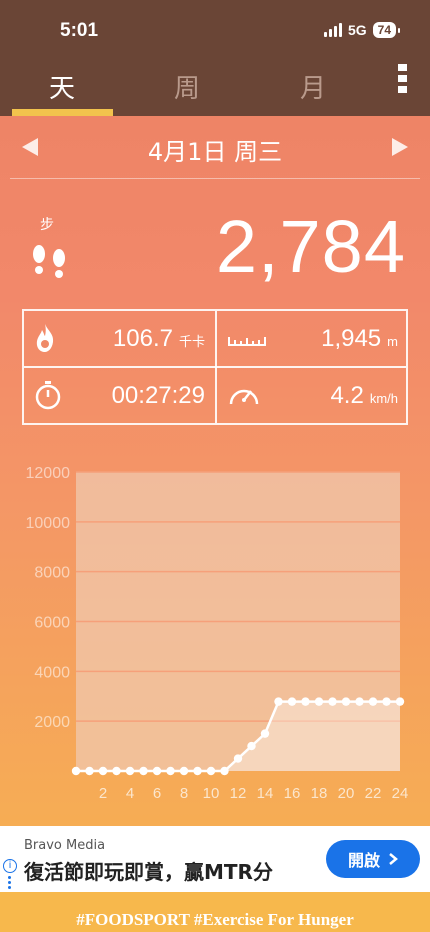  Describe the element at coordinates (184, 793) in the screenshot. I see `x-tick-label: 8` at that location.